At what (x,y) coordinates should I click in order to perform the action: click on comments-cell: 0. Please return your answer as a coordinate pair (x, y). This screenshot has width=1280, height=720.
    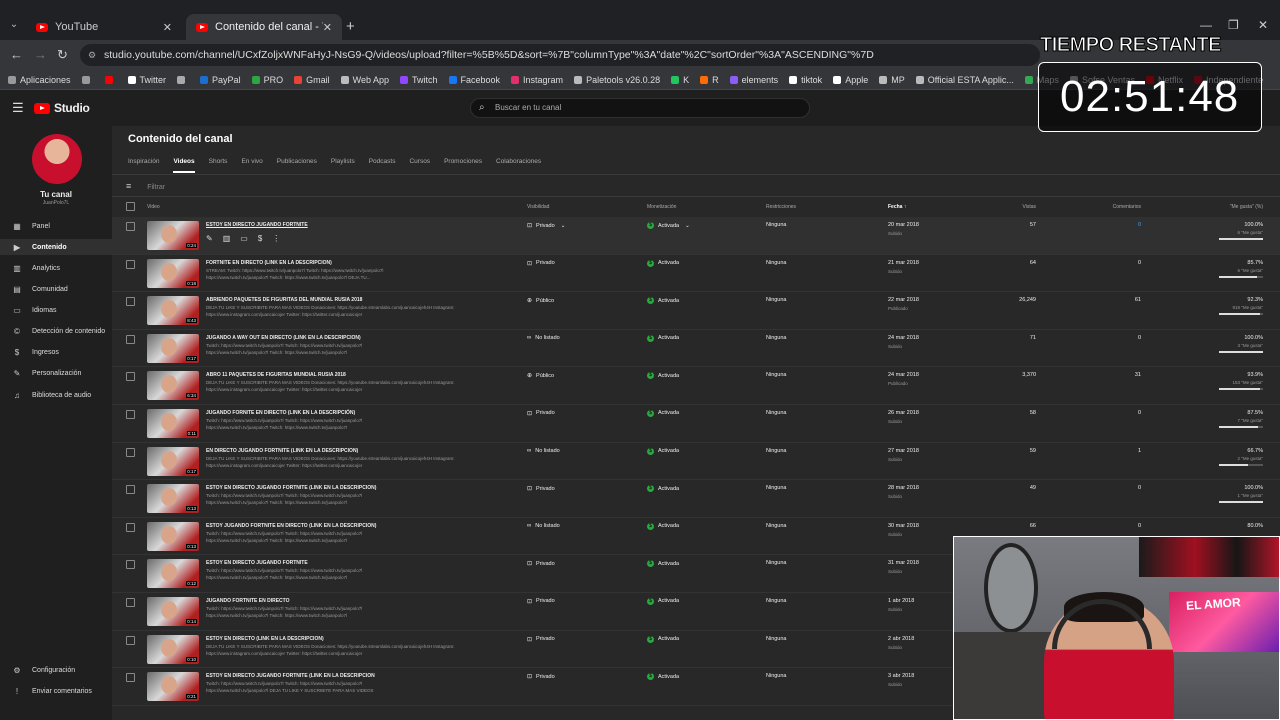
    Looking at the image, I should click on (1139, 225).